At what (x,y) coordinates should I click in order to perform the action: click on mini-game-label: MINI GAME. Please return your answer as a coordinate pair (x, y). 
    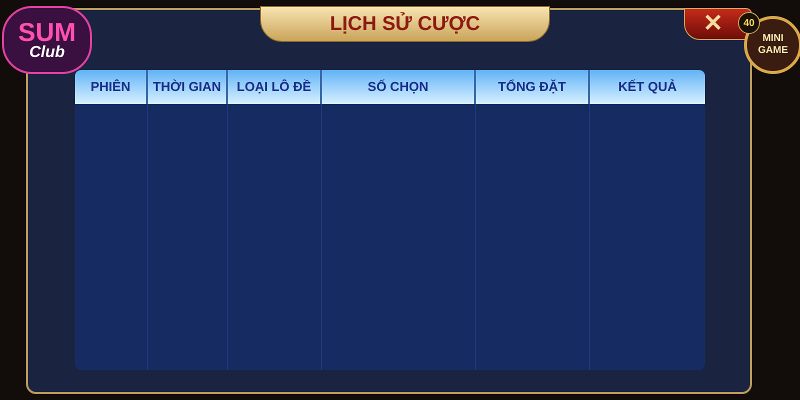
    Looking at the image, I should click on (773, 45).